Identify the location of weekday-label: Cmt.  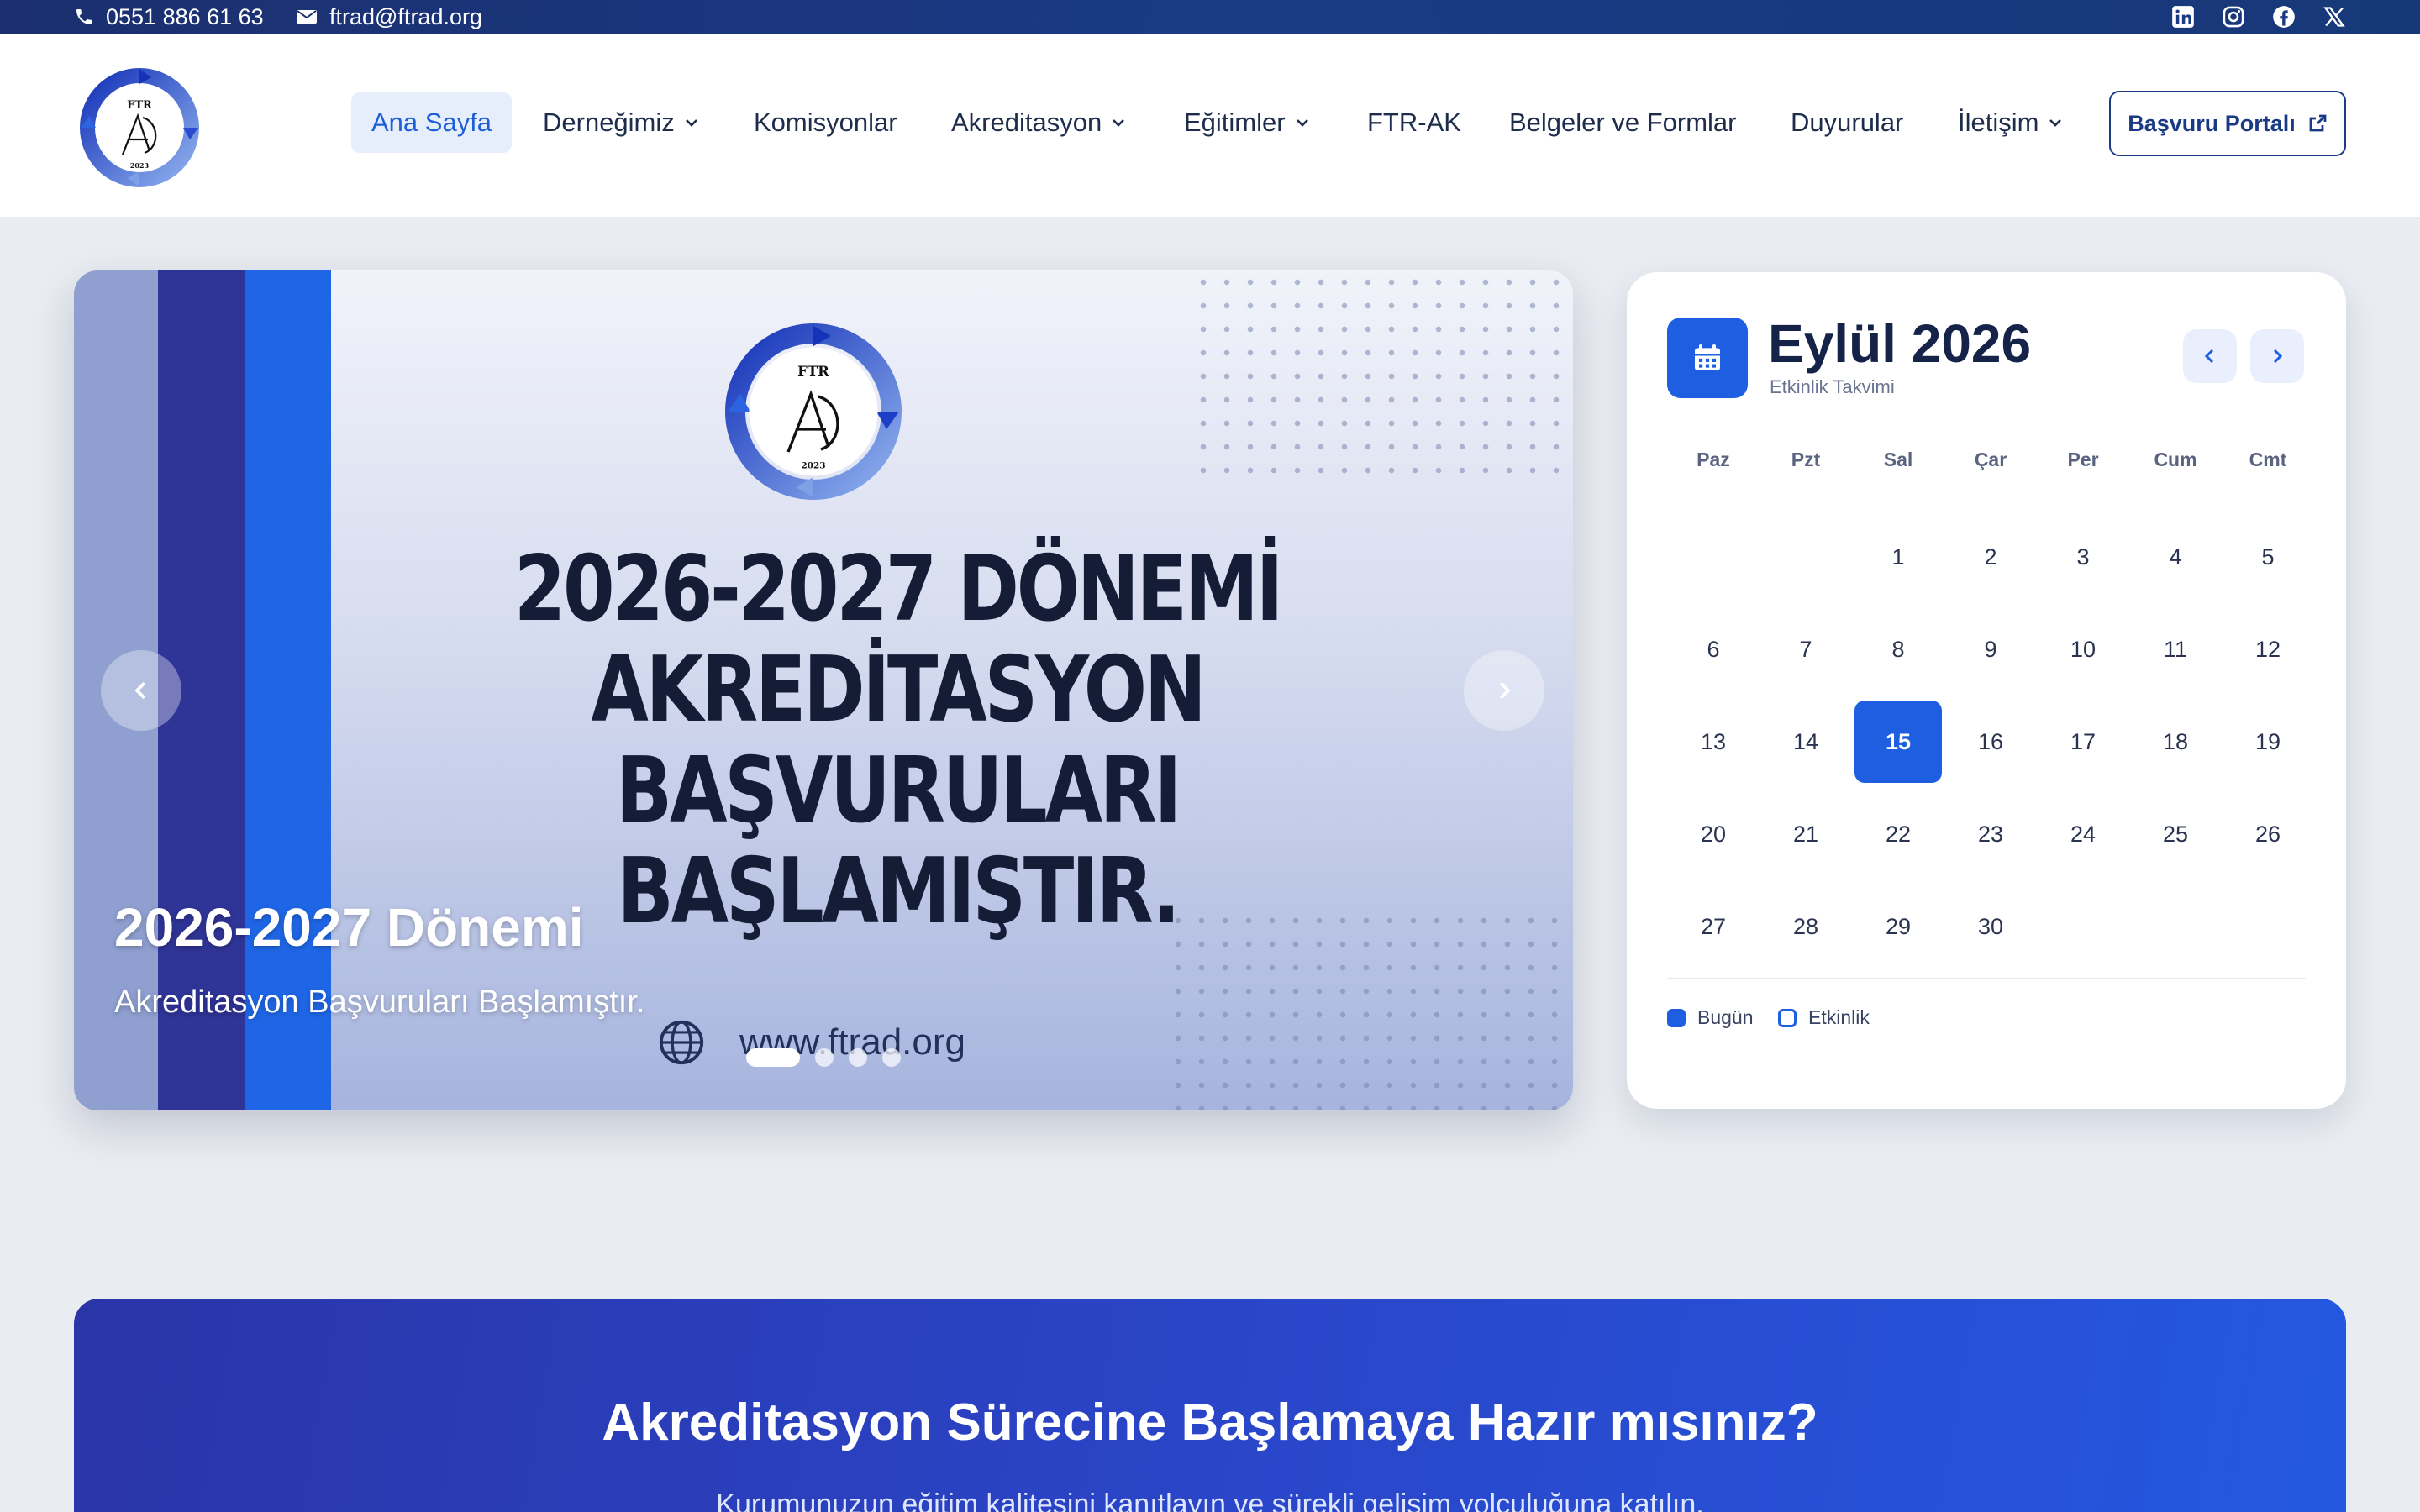
(2268, 459).